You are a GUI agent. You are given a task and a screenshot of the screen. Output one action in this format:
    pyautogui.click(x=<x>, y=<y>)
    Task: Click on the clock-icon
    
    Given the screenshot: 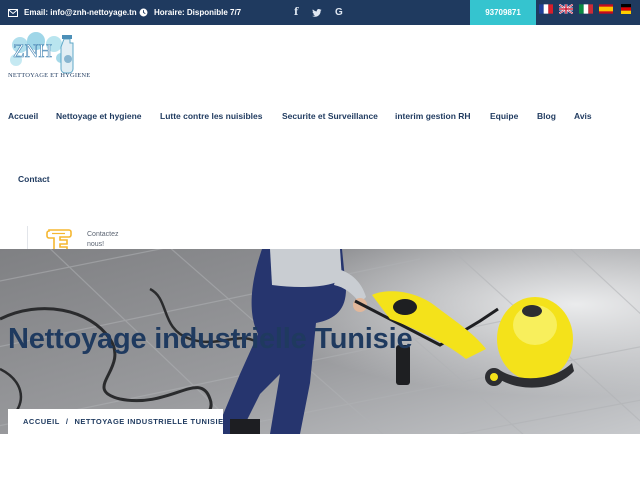 What is the action you would take?
    pyautogui.click(x=143, y=12)
    